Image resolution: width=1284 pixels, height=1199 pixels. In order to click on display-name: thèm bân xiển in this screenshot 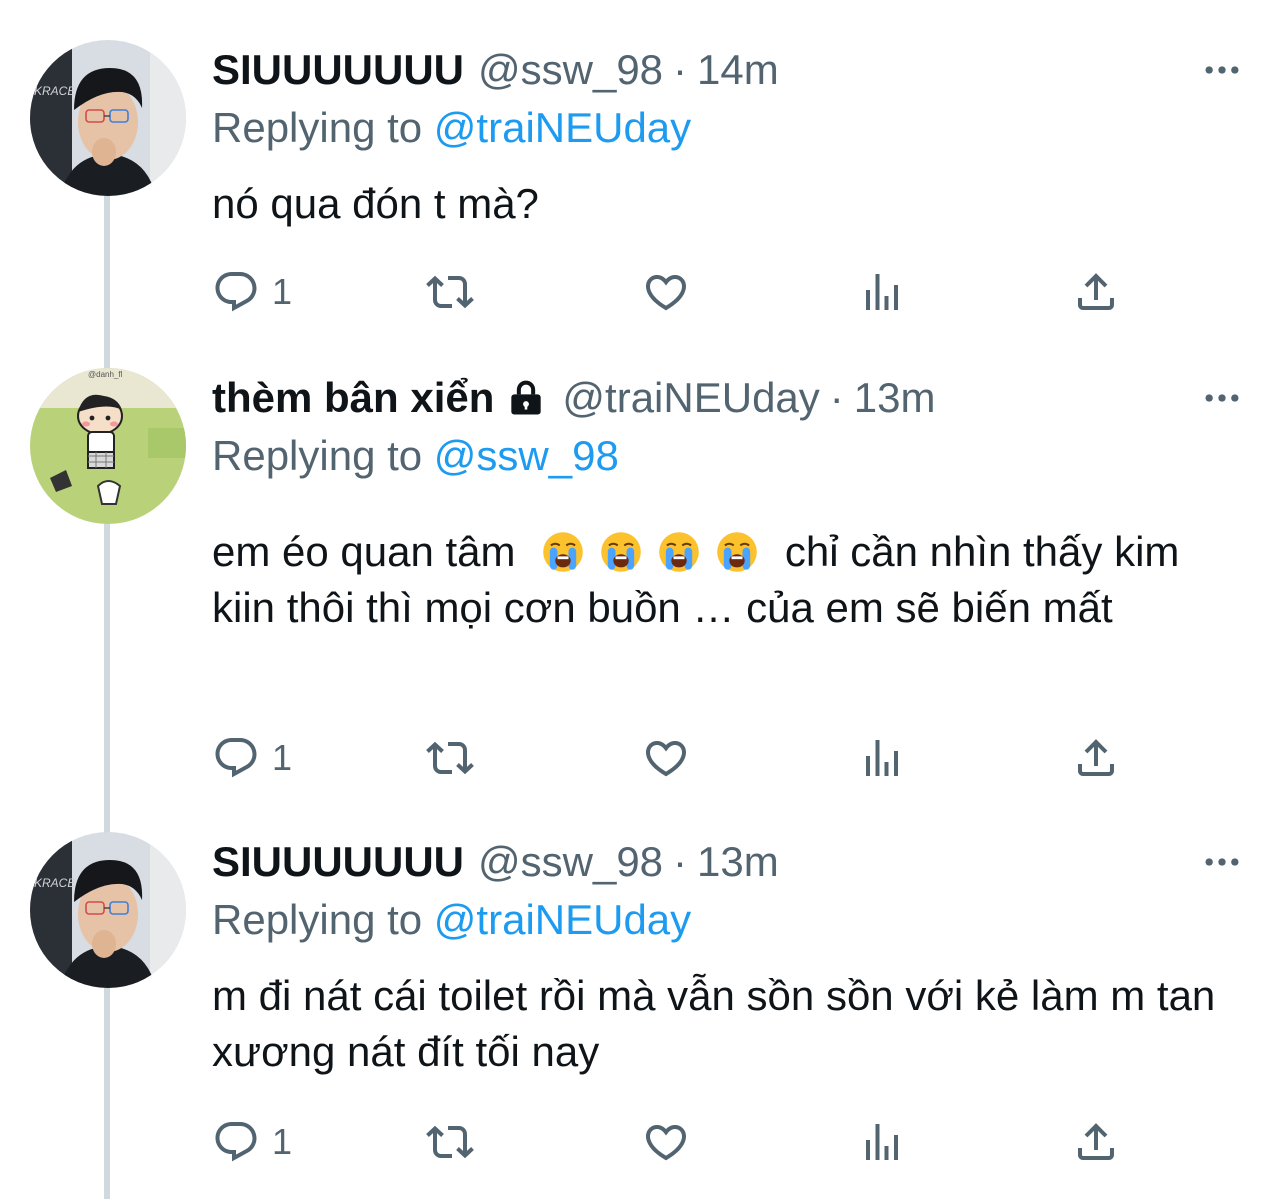, I will do `click(353, 398)`.